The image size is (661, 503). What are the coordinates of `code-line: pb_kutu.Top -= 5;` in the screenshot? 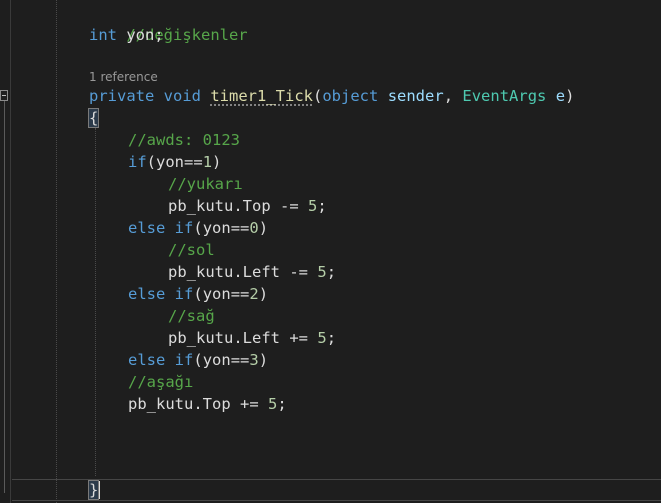 It's located at (247, 206).